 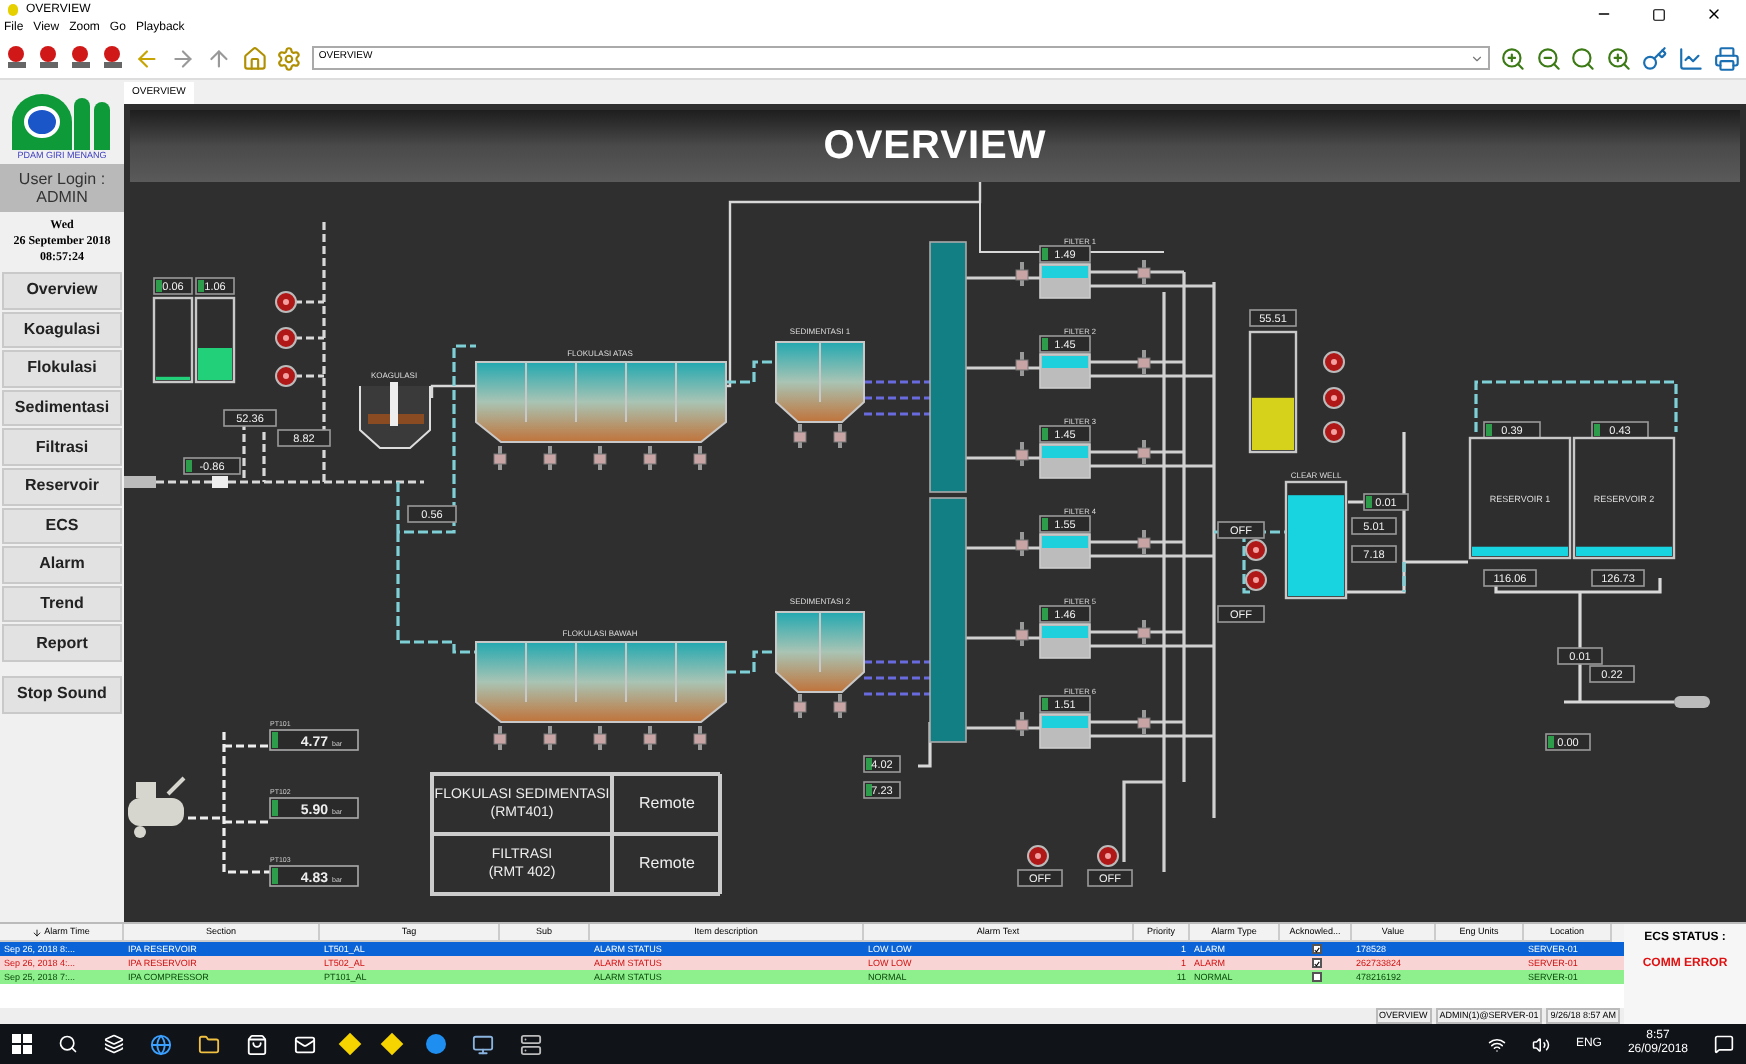 I want to click on forward-icon, so click(x=182, y=58).